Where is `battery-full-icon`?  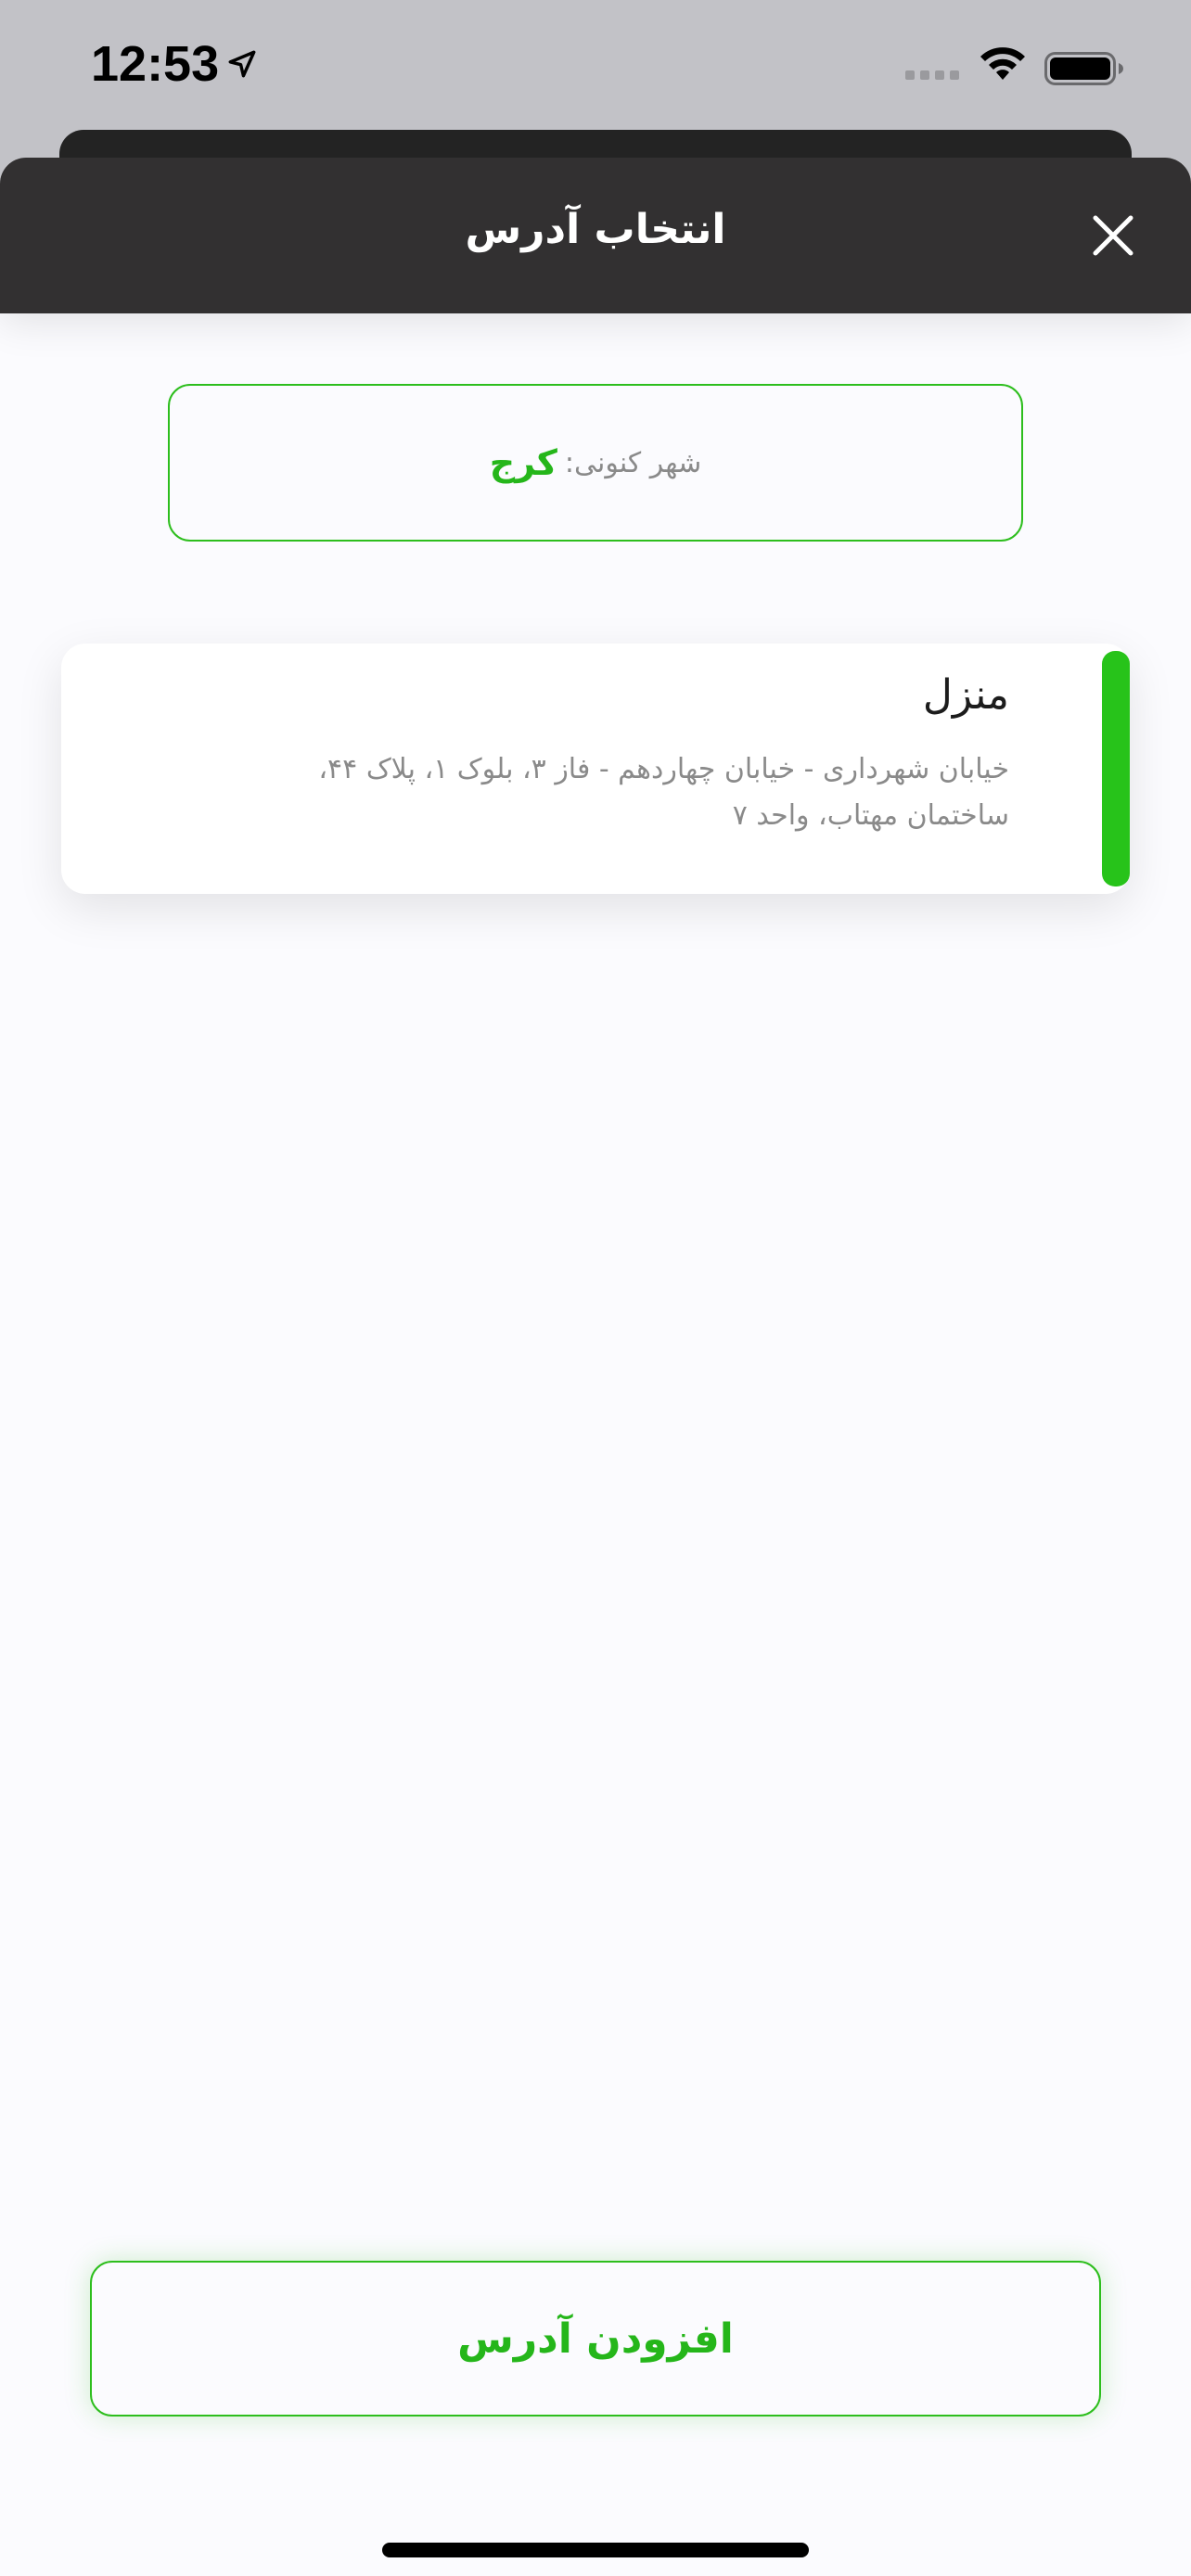
battery-full-icon is located at coordinates (1084, 68).